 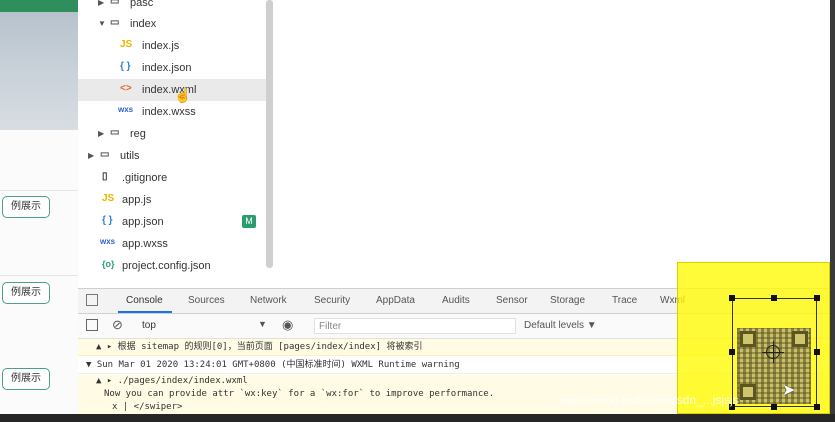 What do you see at coordinates (624, 300) in the screenshot?
I see `tab-trace: Trace` at bounding box center [624, 300].